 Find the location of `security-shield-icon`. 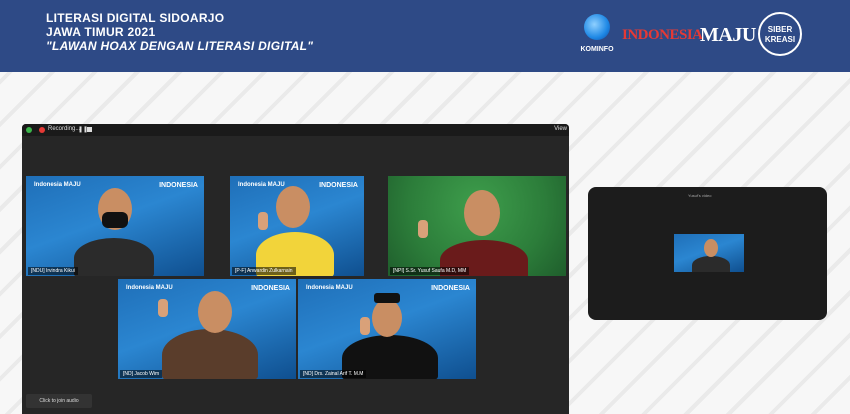

security-shield-icon is located at coordinates (29, 130).